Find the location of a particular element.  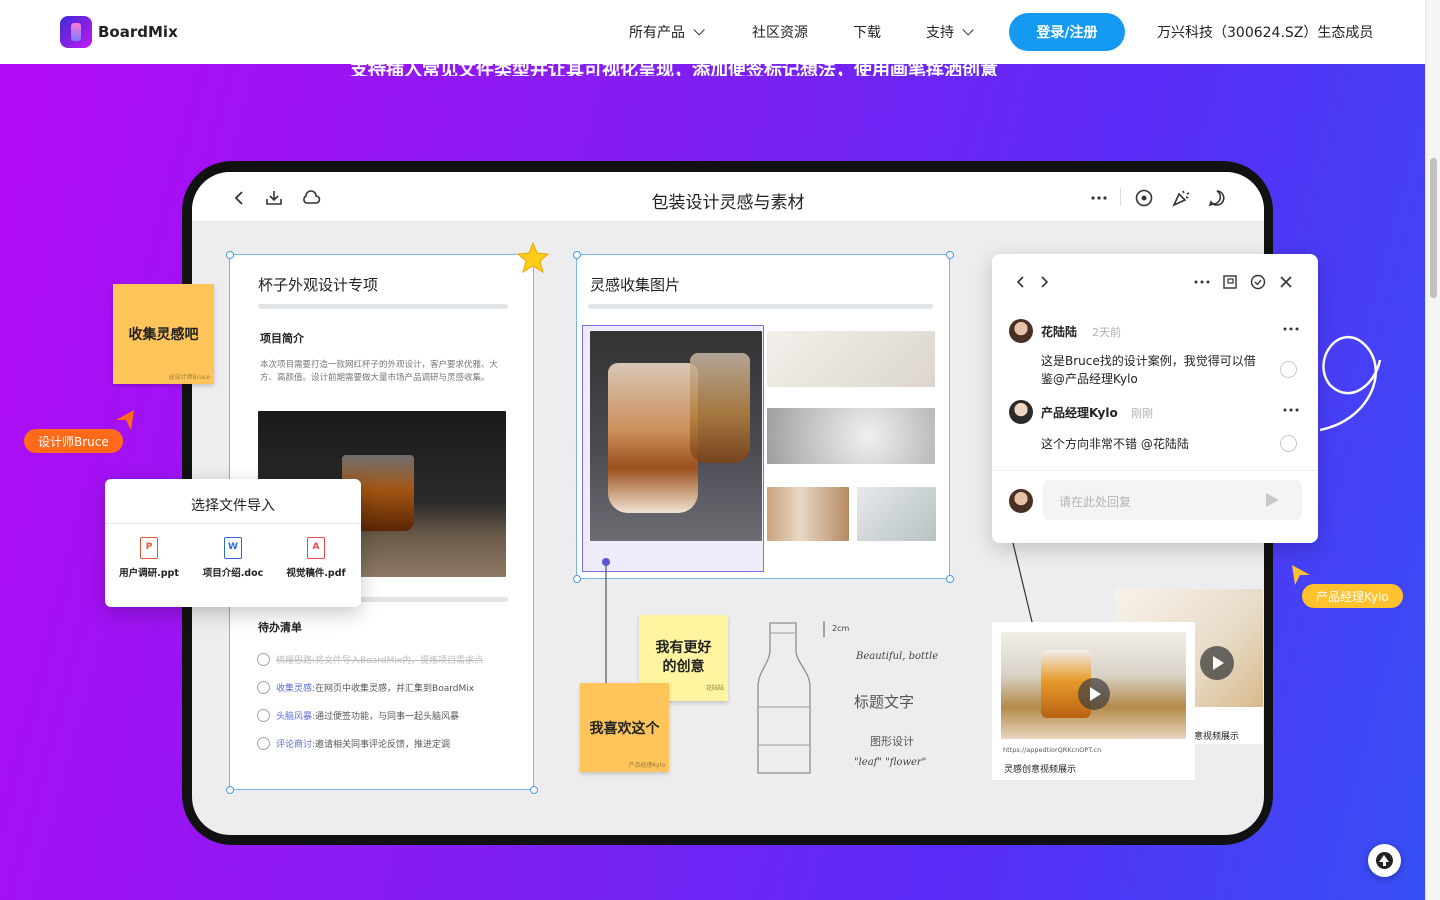

sticky-like: 我喜欢这个 产品经理Kylo is located at coordinates (624, 727).